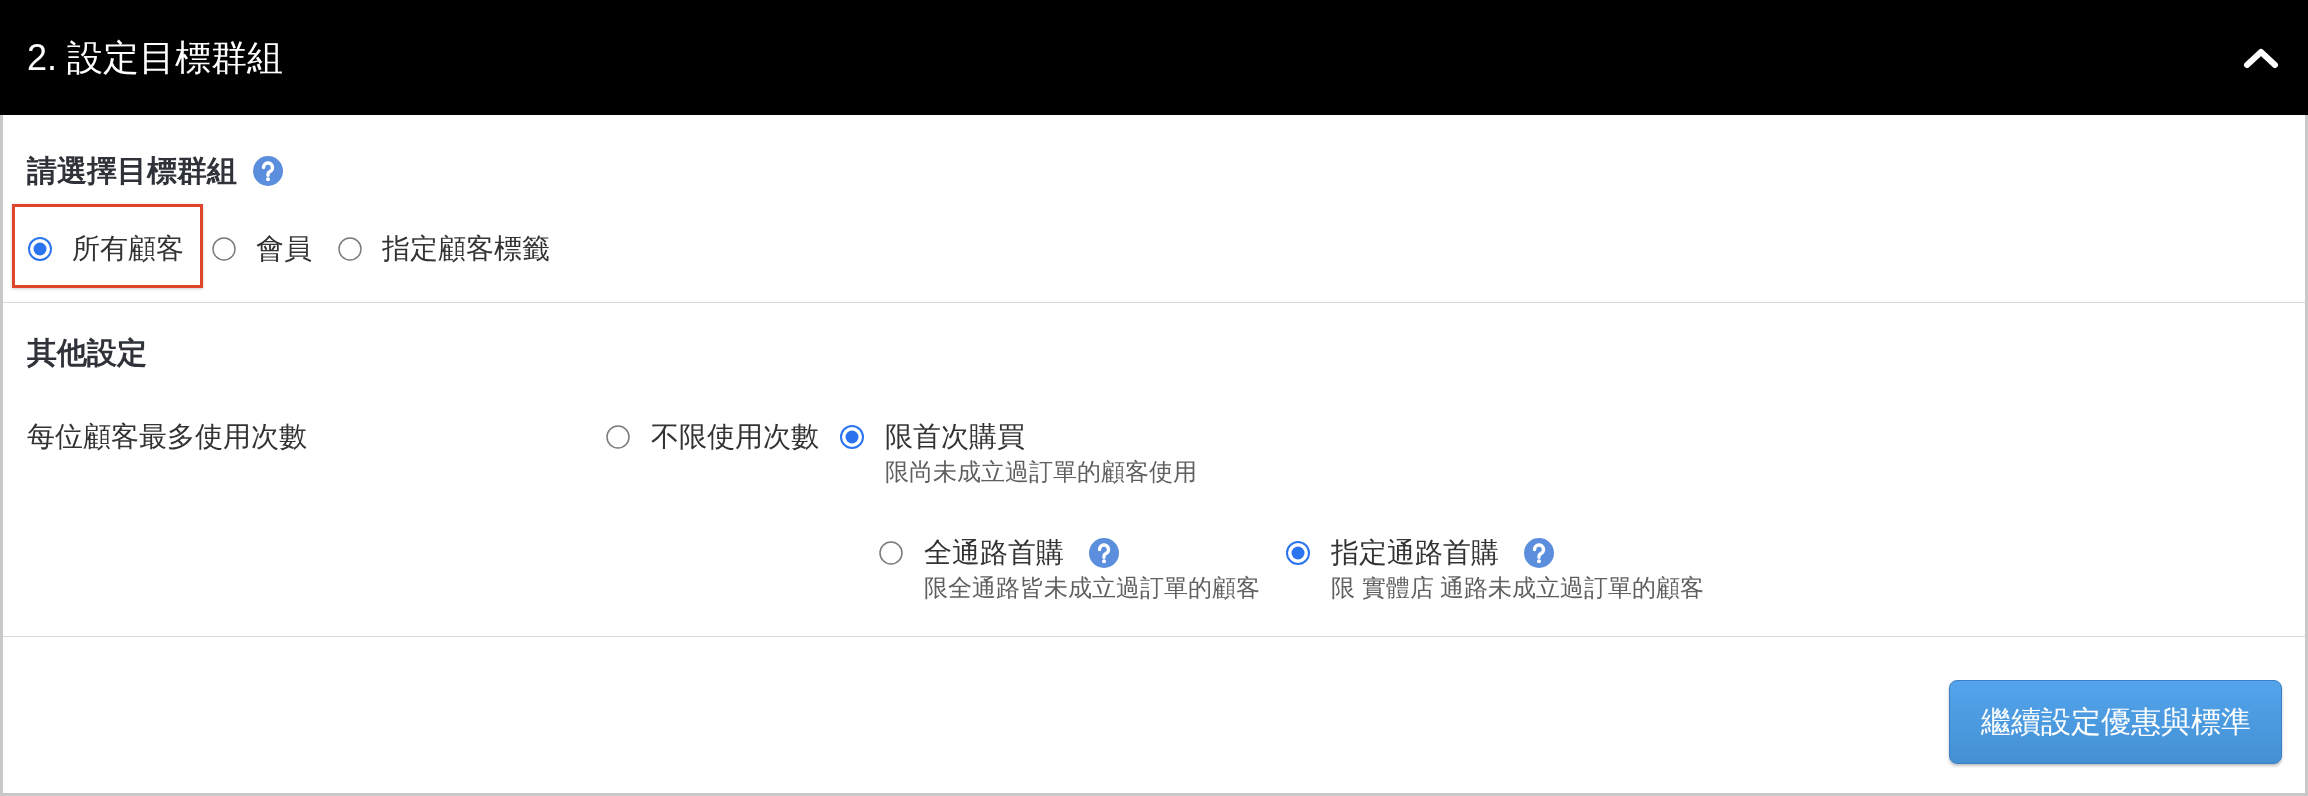  What do you see at coordinates (735, 437) in the screenshot?
I see `option-label: 不限使用次數` at bounding box center [735, 437].